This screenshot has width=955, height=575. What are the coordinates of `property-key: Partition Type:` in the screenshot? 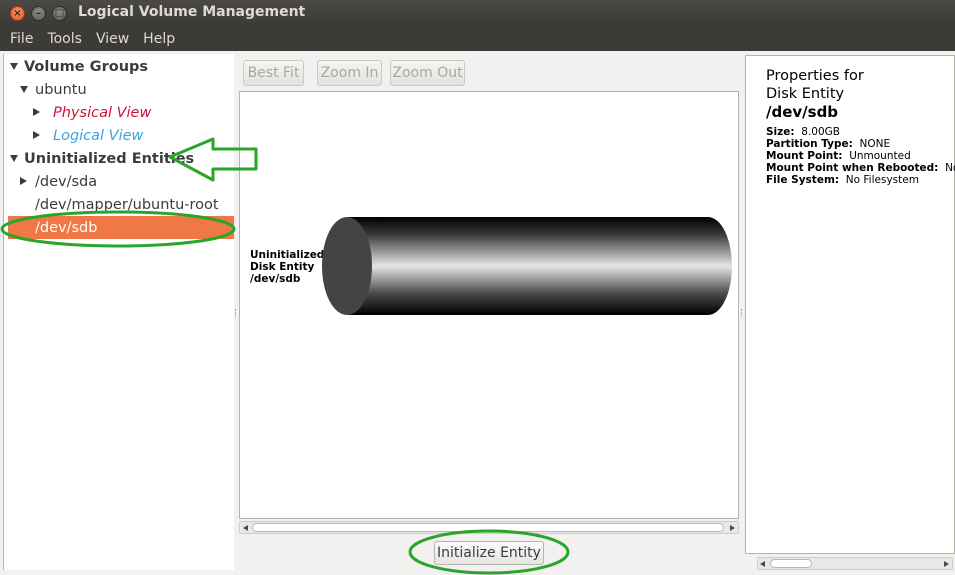 It's located at (809, 144).